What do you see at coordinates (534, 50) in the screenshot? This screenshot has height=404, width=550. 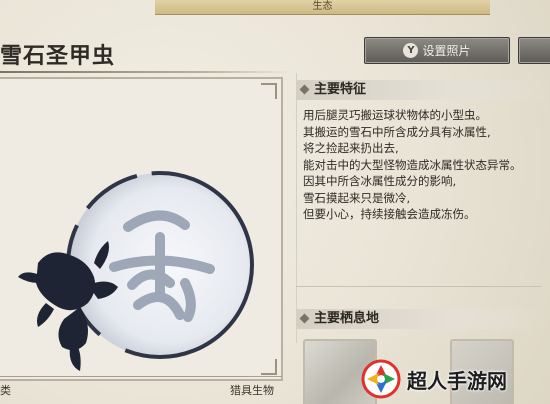 I see `secondary-button` at bounding box center [534, 50].